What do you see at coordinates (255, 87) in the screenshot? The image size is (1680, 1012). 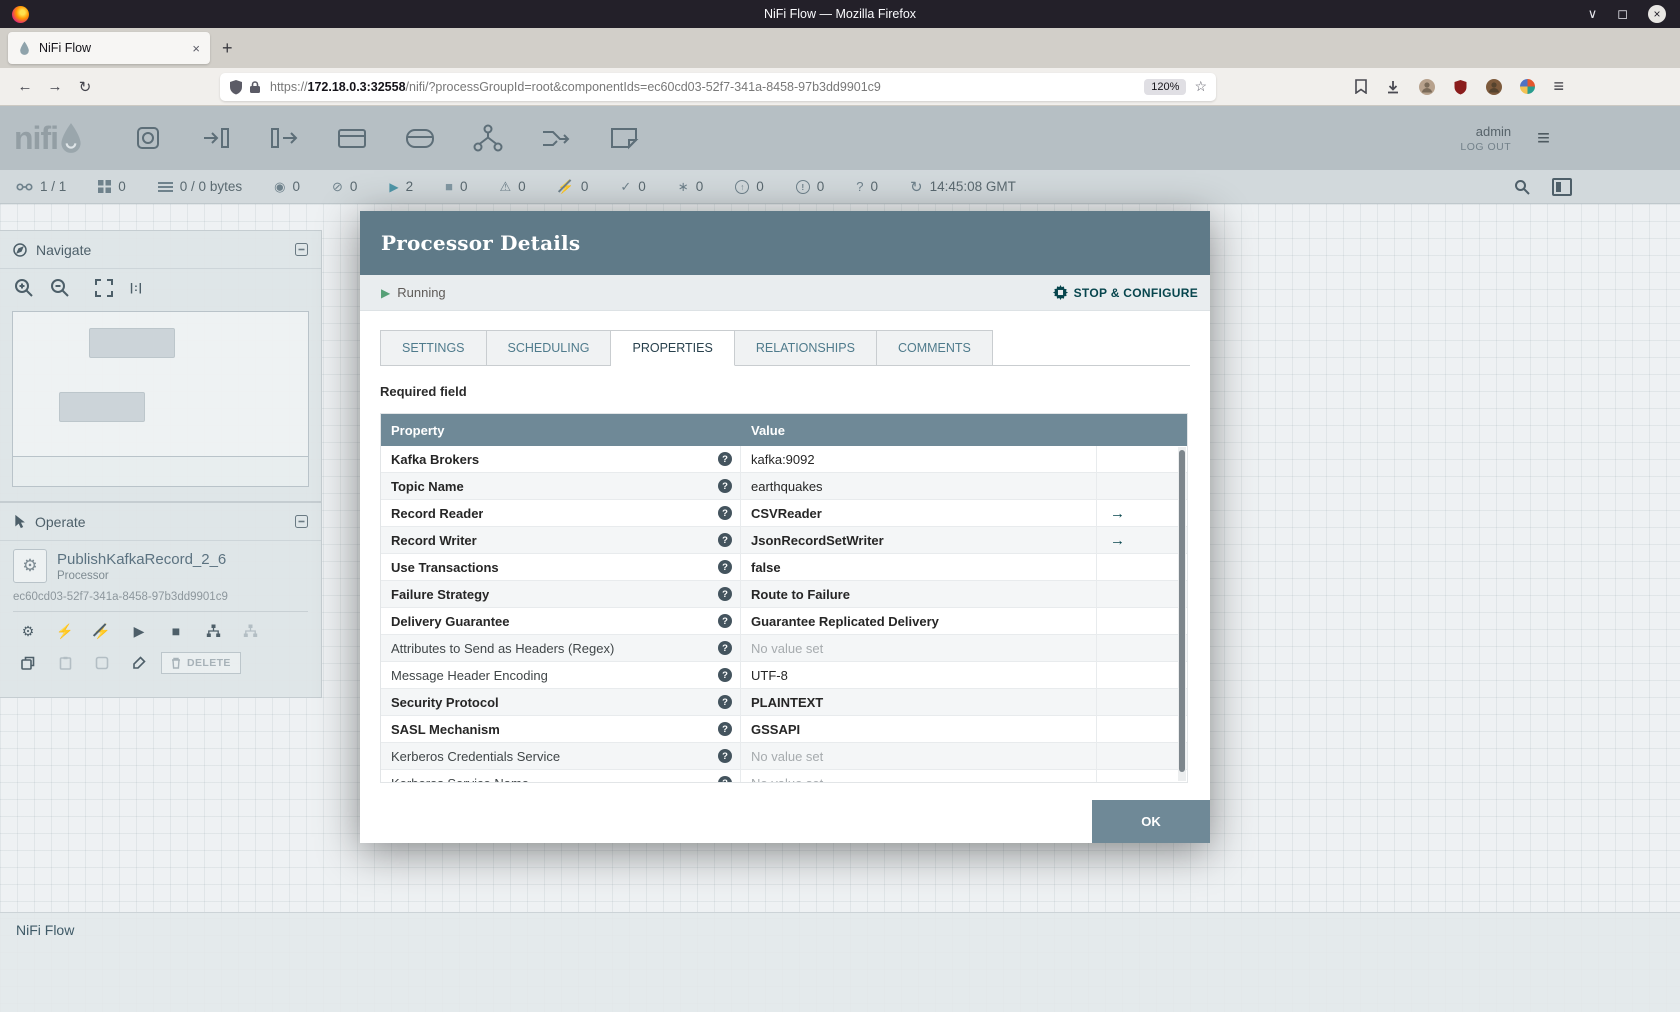 I see `lock-icon` at bounding box center [255, 87].